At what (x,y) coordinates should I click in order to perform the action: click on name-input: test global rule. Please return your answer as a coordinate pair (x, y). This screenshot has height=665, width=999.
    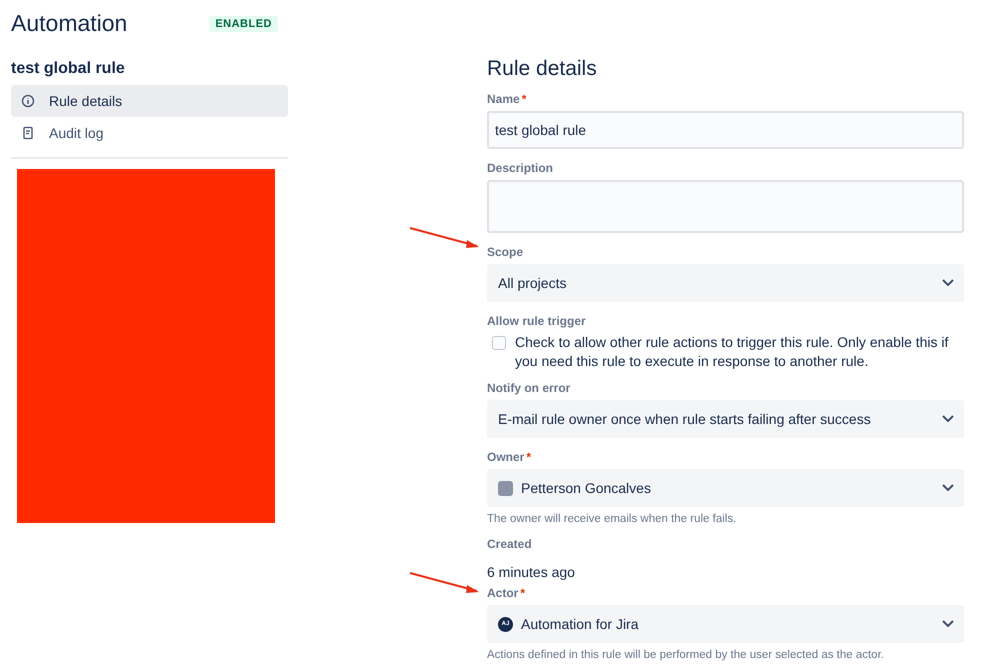
    Looking at the image, I should click on (725, 130).